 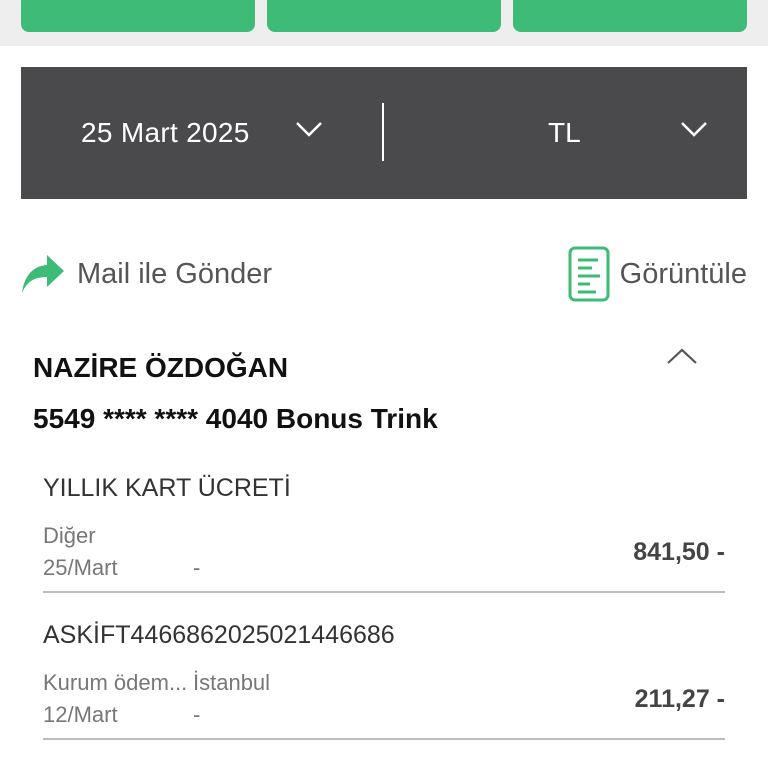 What do you see at coordinates (175, 273) in the screenshot?
I see `send-mail-label: Mail ile Gönder` at bounding box center [175, 273].